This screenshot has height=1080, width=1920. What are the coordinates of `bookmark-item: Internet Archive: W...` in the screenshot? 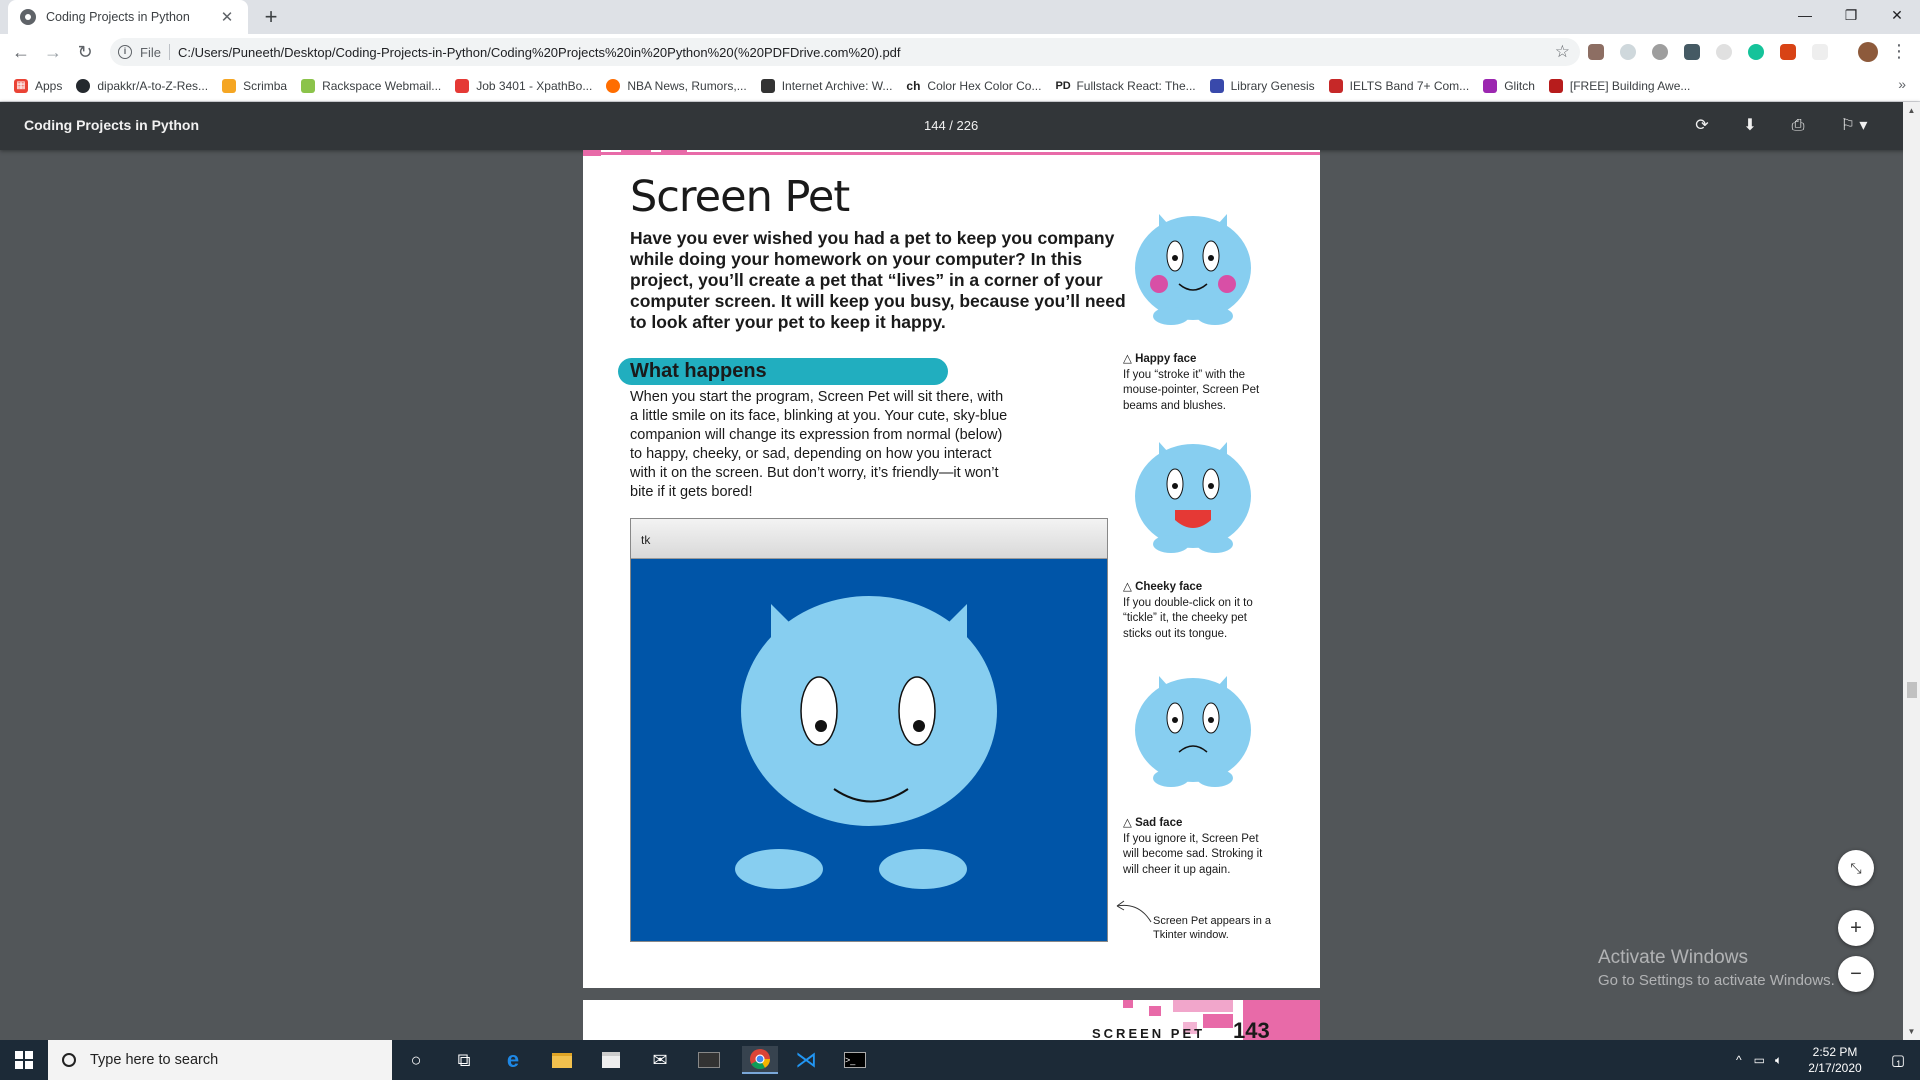 It's located at (826, 85).